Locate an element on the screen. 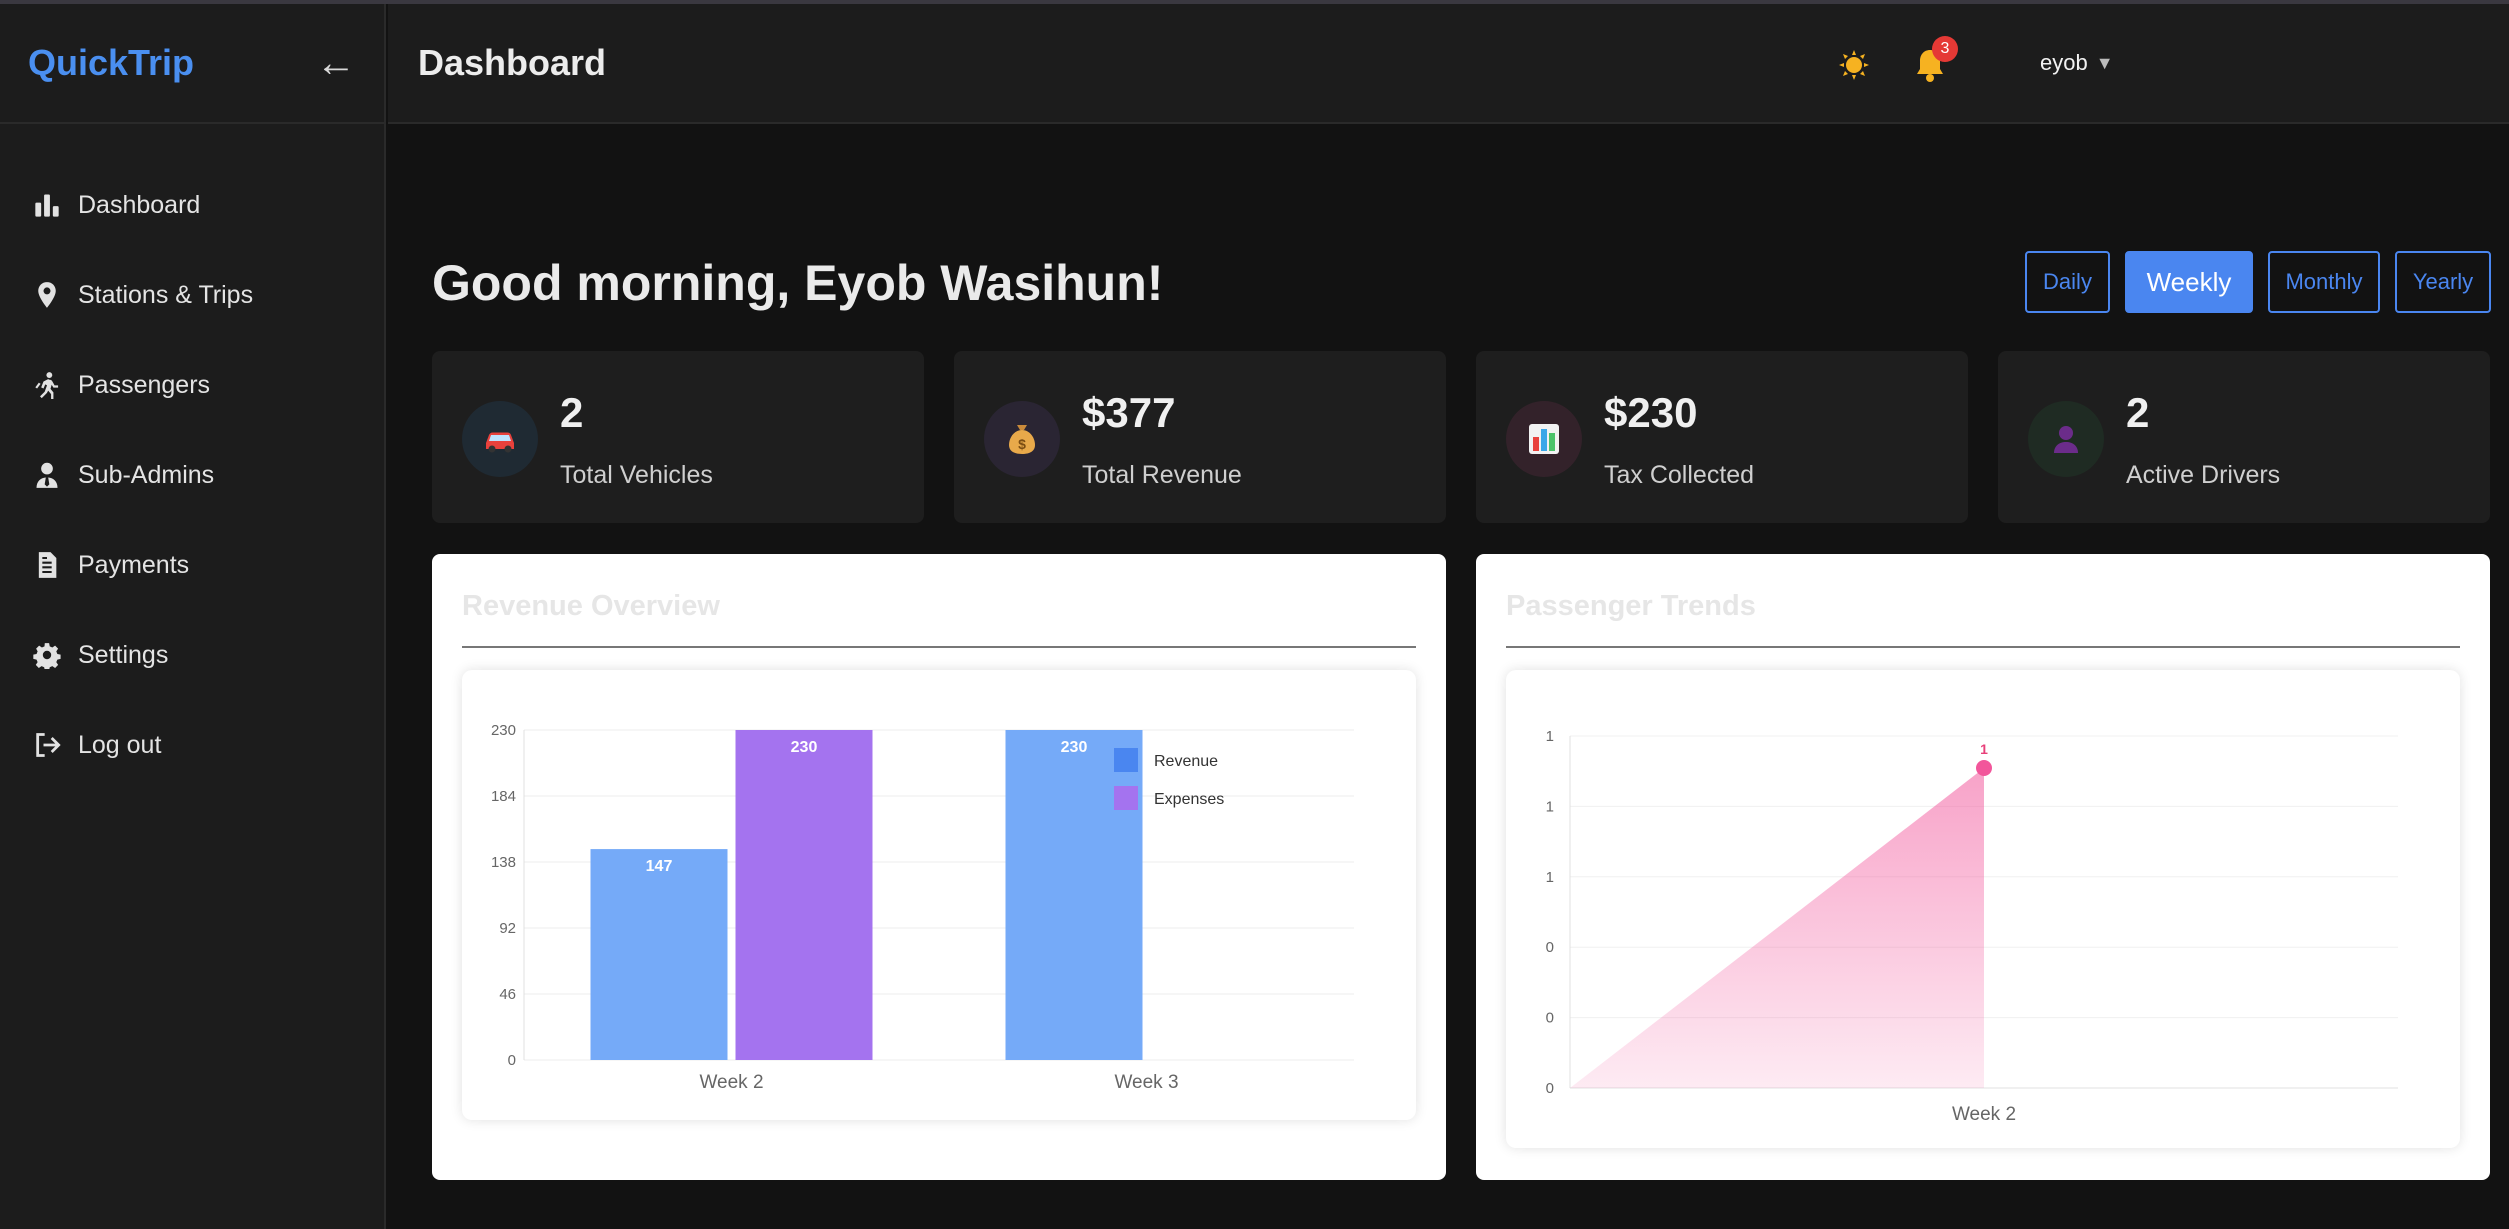 This screenshot has width=2509, height=1229. stat-card-total-revenue: $ $377 Total Revenue is located at coordinates (1200, 437).